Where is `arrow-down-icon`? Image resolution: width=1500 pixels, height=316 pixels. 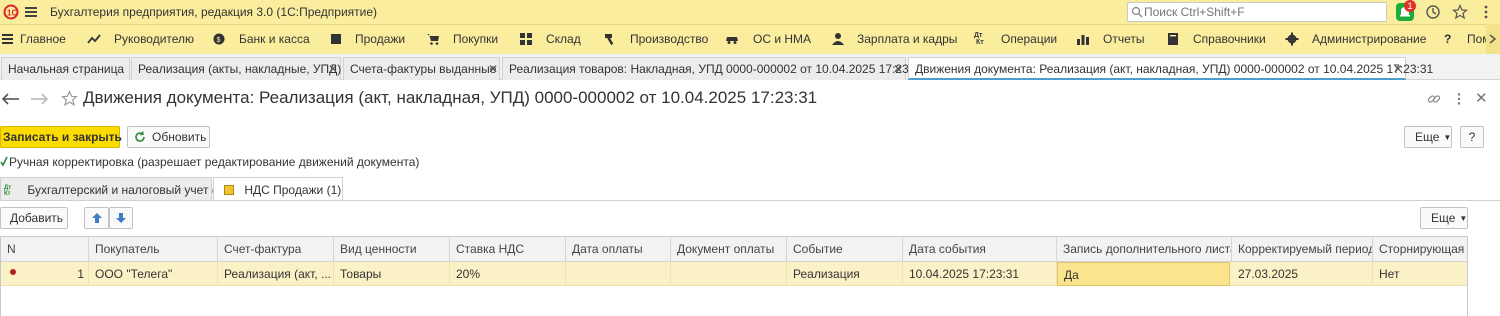 arrow-down-icon is located at coordinates (121, 218).